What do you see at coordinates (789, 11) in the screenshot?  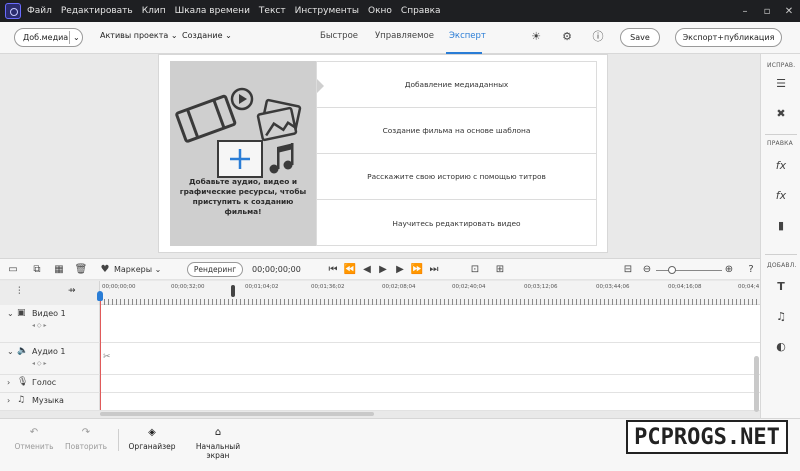 I see `close-icon: ✕` at bounding box center [789, 11].